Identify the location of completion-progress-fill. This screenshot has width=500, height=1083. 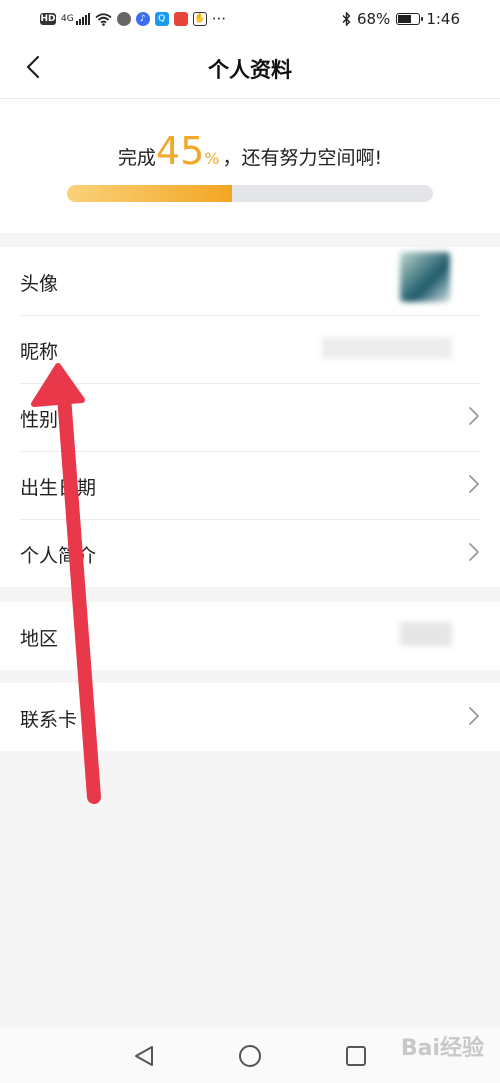
(149, 193).